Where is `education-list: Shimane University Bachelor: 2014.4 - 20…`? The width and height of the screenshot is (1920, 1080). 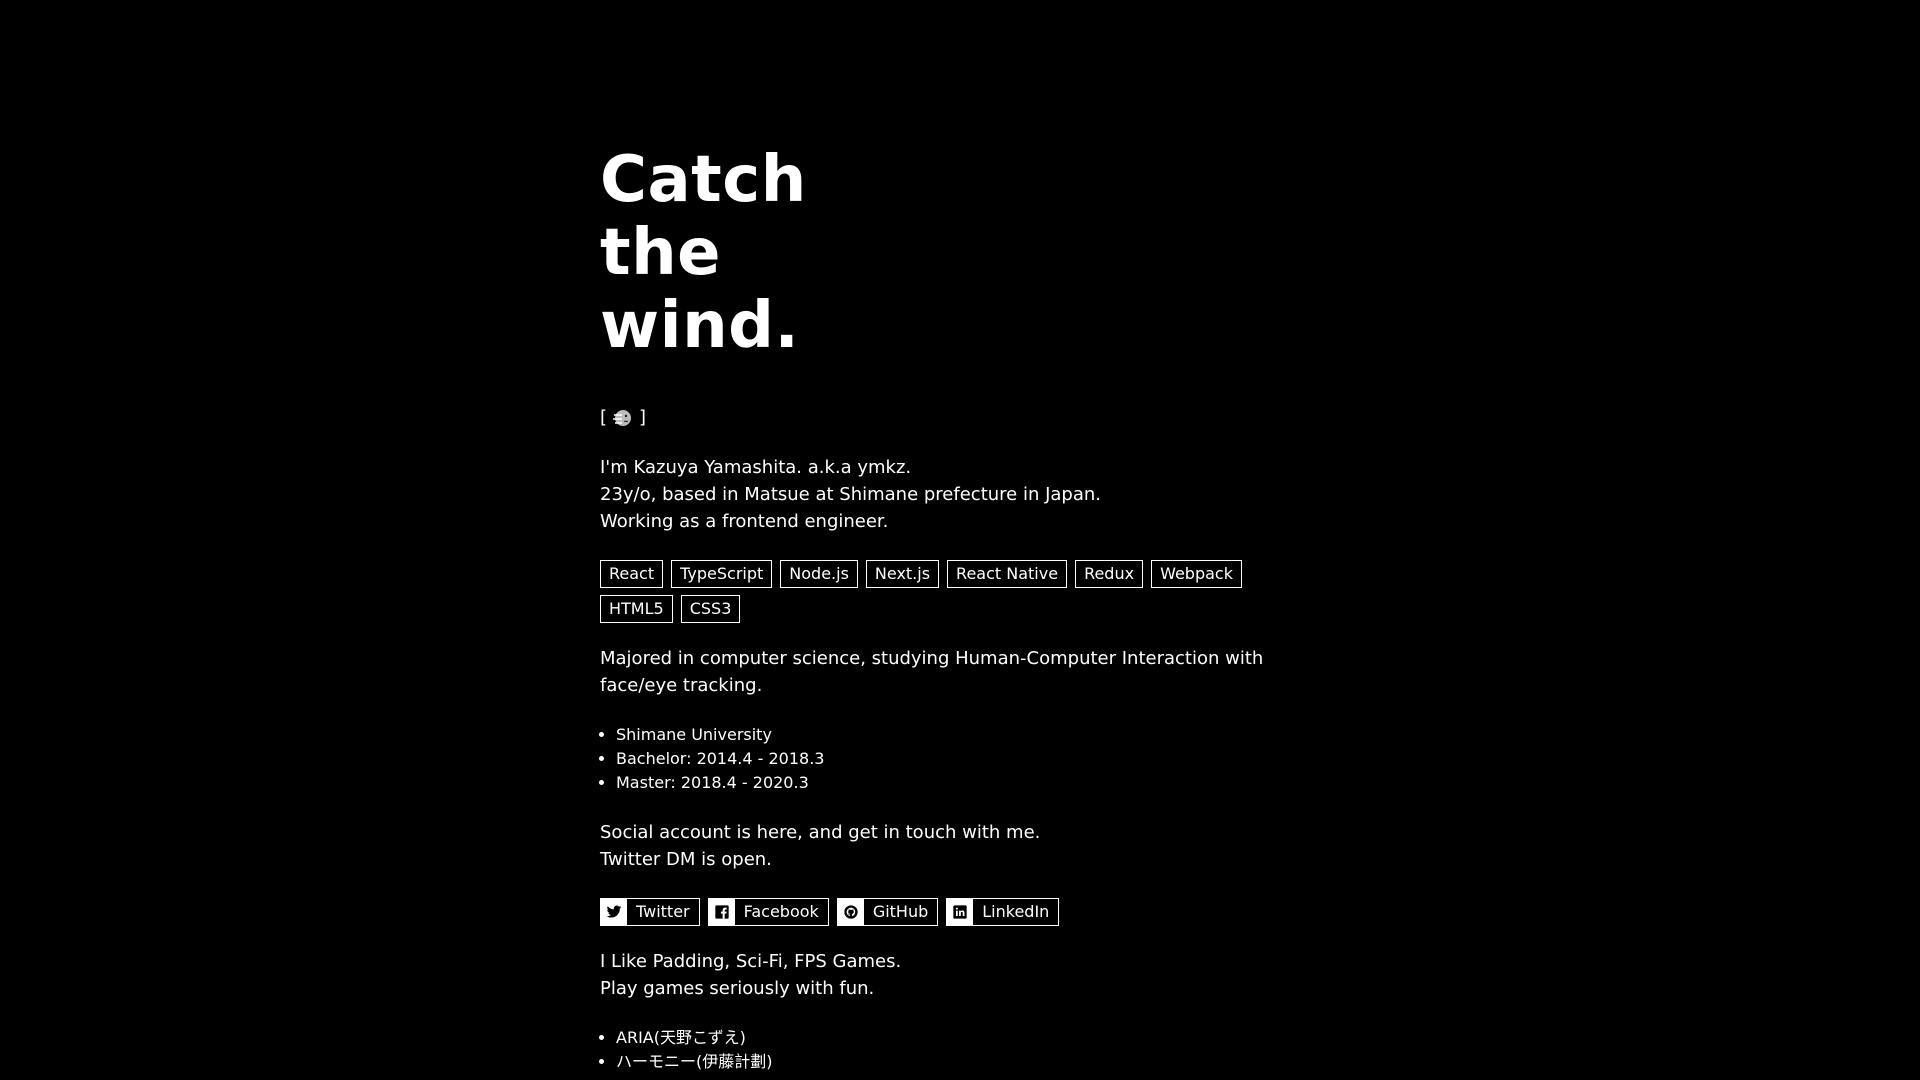
education-list: Shimane University Bachelor: 2014.4 - 20… is located at coordinates (712, 759).